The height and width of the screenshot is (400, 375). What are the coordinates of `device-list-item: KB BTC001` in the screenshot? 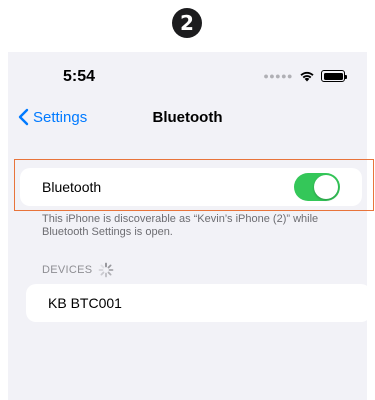 It's located at (198, 303).